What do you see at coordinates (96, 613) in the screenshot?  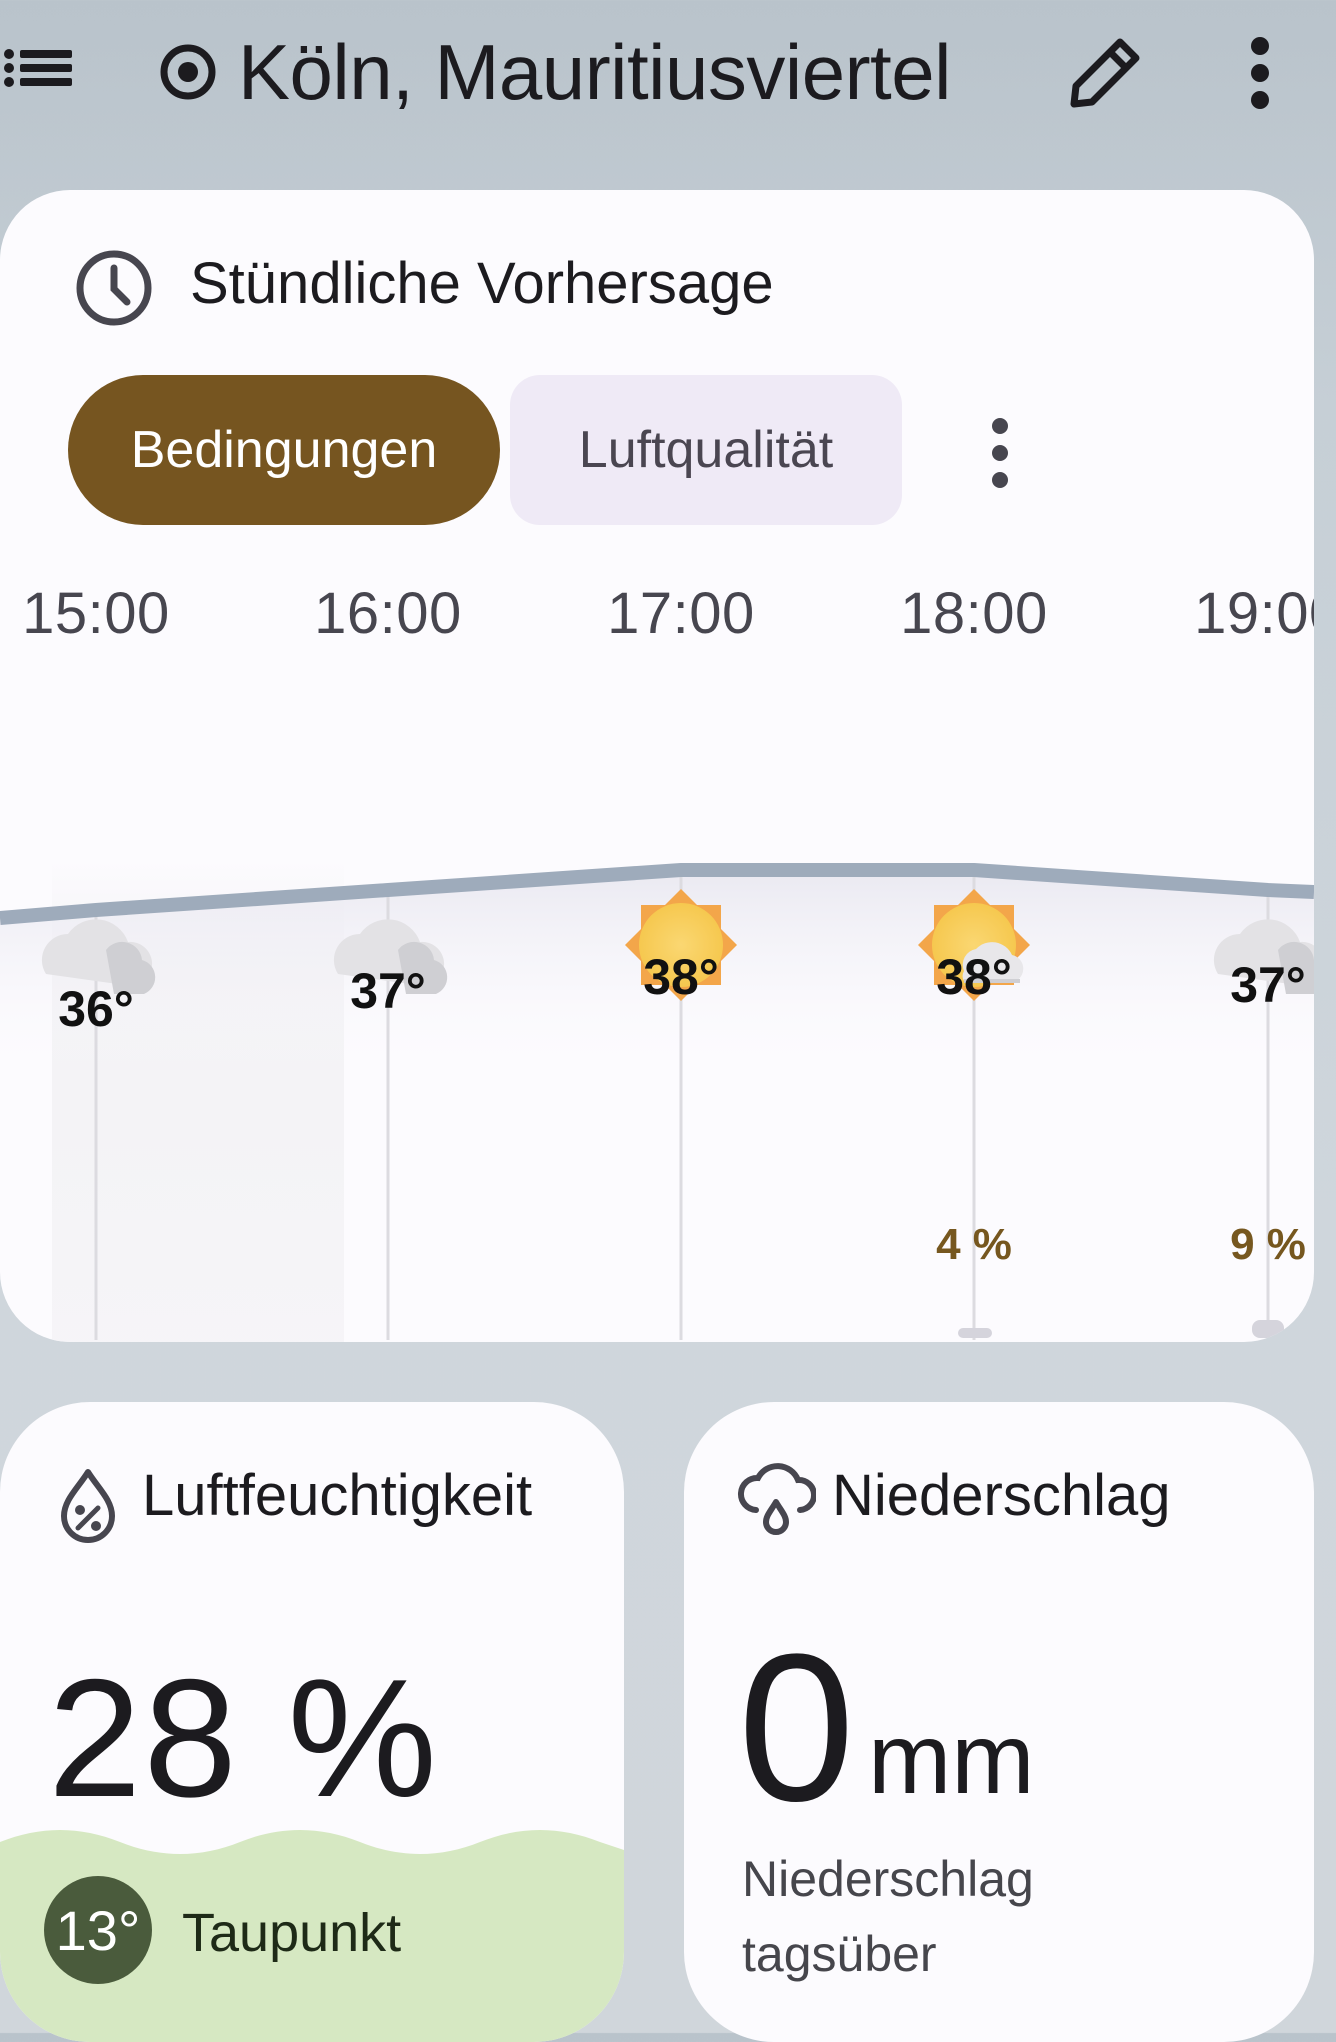 I see `hour-label: 15:00` at bounding box center [96, 613].